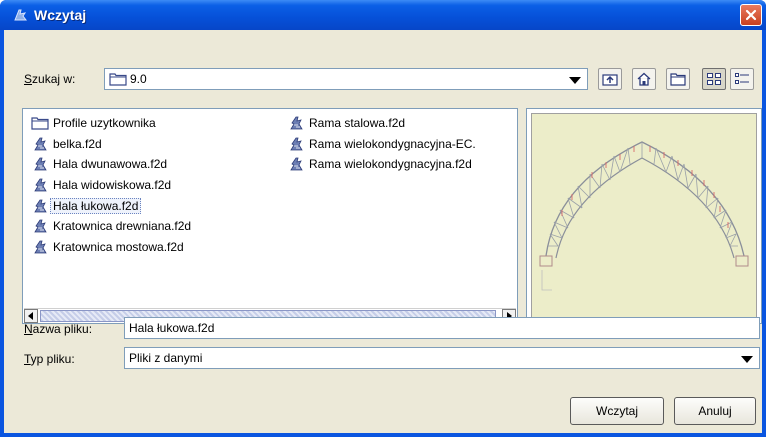  What do you see at coordinates (122, 226) in the screenshot?
I see `file-name: Kratownica drewniana.f2d` at bounding box center [122, 226].